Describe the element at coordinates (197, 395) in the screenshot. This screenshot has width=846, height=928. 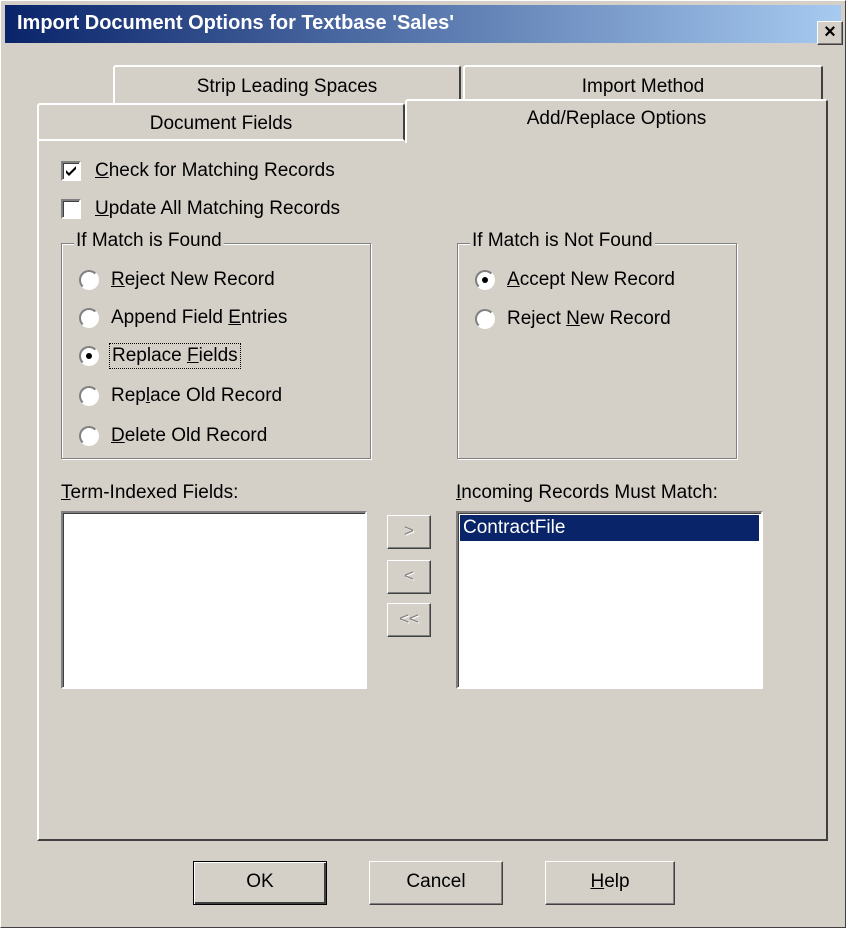
I see `radio-label: Replace Old Record` at that location.